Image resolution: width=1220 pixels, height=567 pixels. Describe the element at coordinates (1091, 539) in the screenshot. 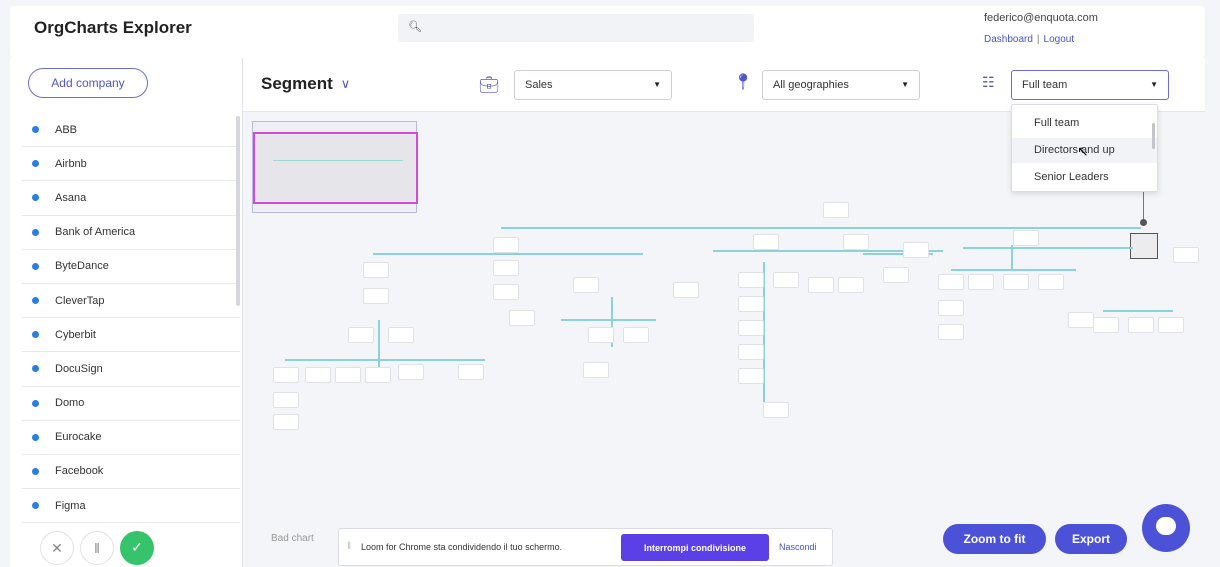

I see `export-button: Export` at that location.